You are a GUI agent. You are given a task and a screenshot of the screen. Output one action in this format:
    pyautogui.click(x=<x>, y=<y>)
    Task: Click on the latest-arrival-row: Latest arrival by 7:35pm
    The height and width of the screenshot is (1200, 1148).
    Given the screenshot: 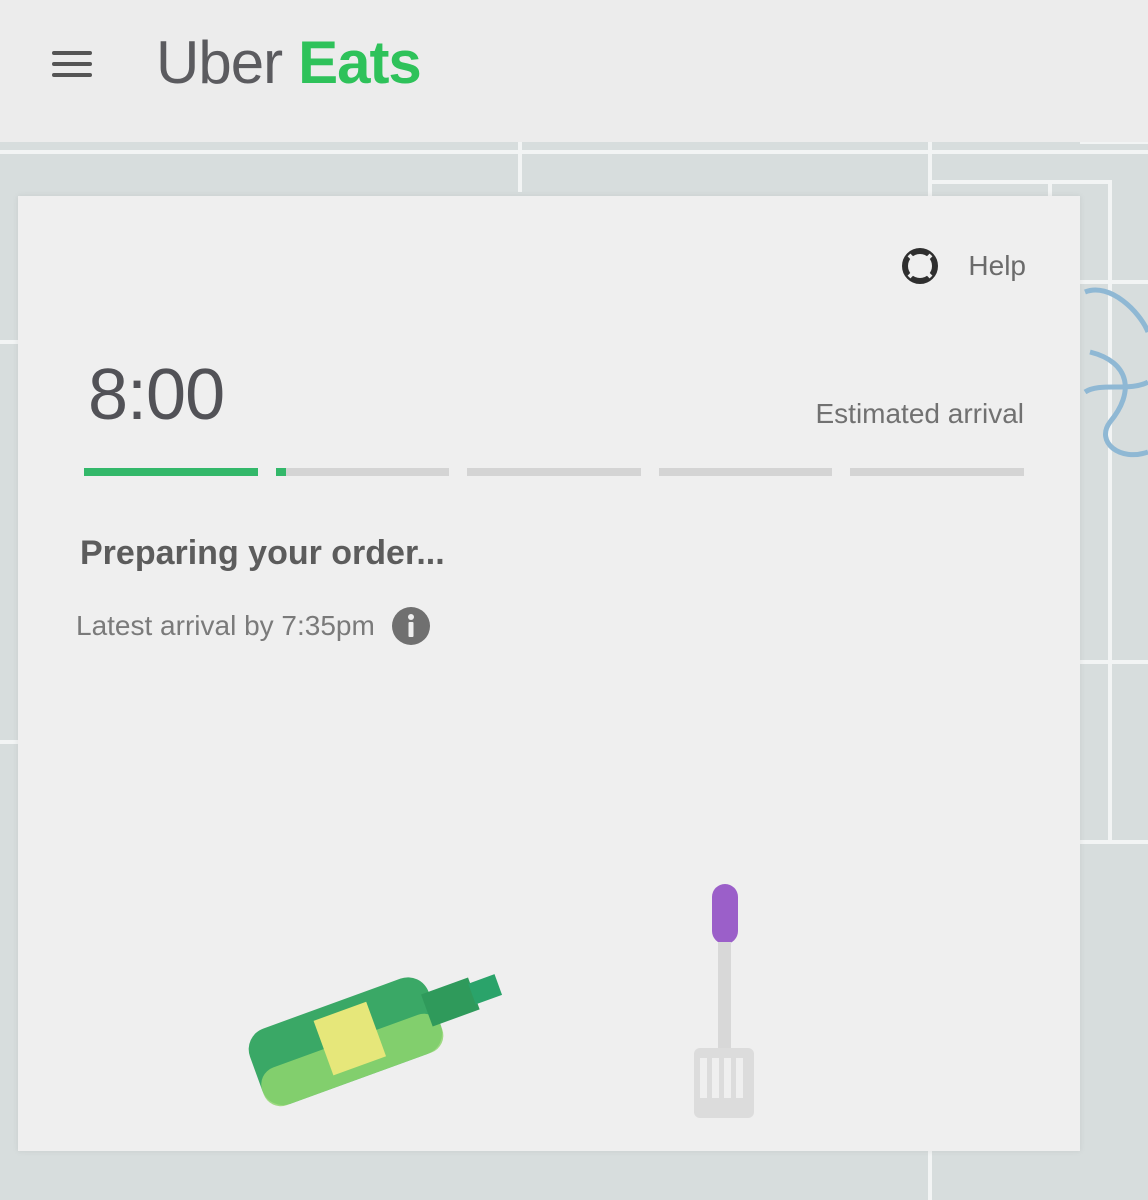 What is the action you would take?
    pyautogui.click(x=253, y=626)
    